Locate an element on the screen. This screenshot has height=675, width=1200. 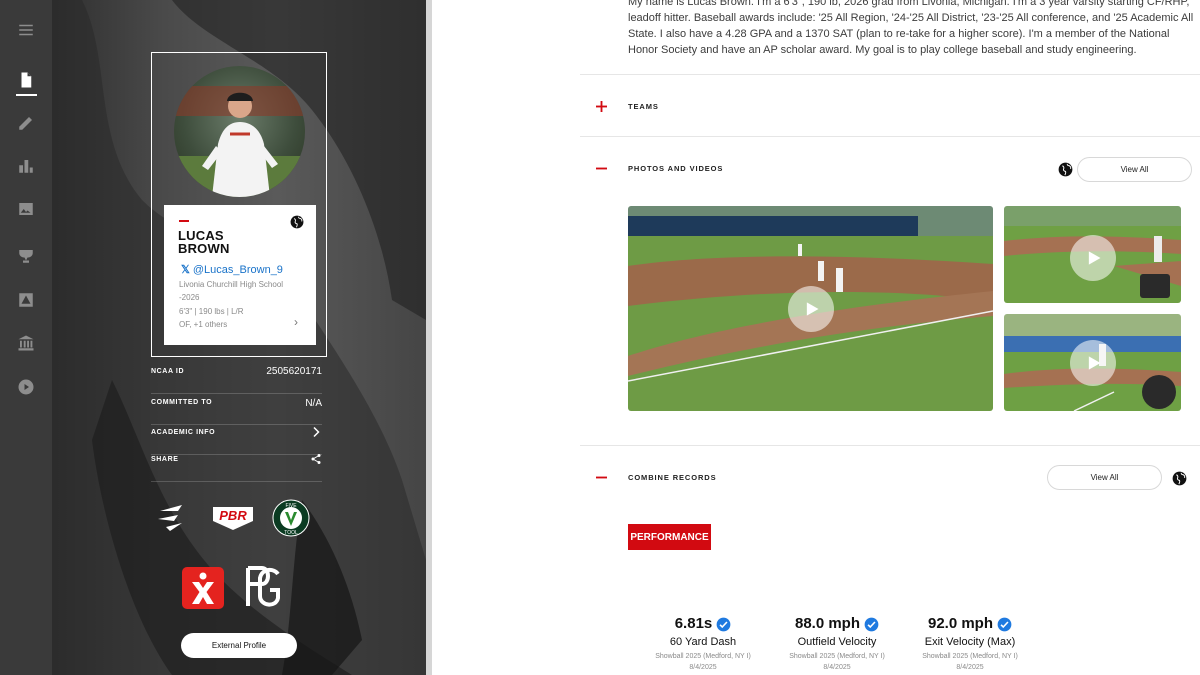
stat-value-wrap: 6.81s is located at coordinates (703, 624).